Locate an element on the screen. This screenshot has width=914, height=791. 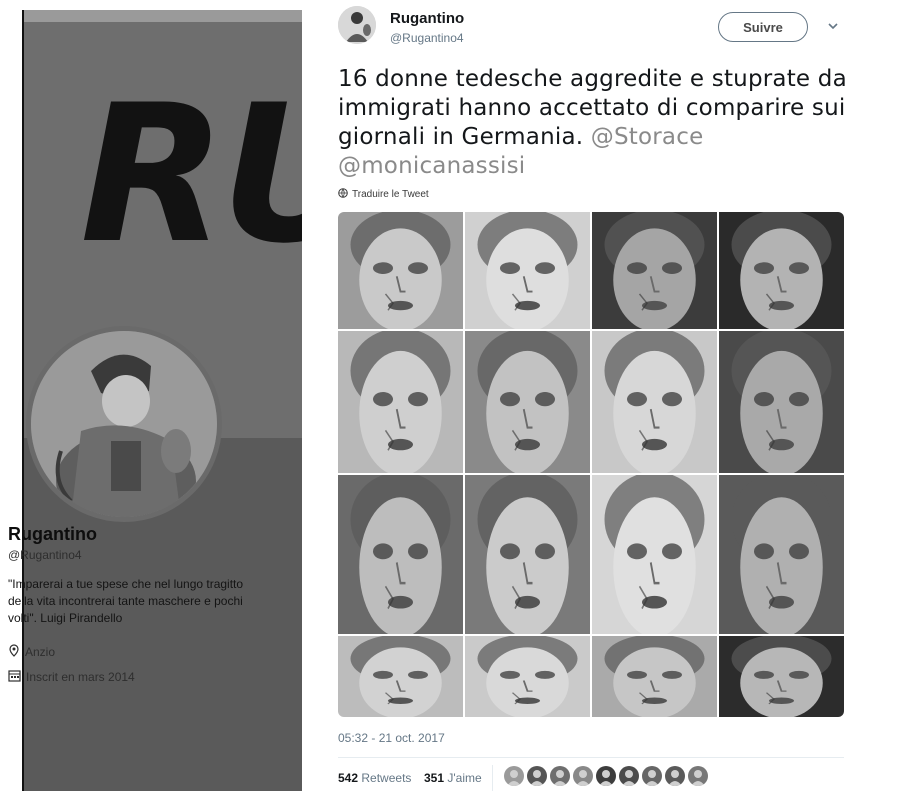
profile-avatar is located at coordinates (124, 424).